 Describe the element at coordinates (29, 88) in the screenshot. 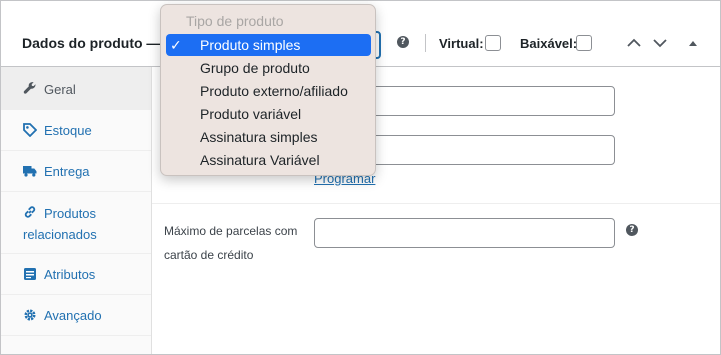

I see `wrench-icon` at that location.